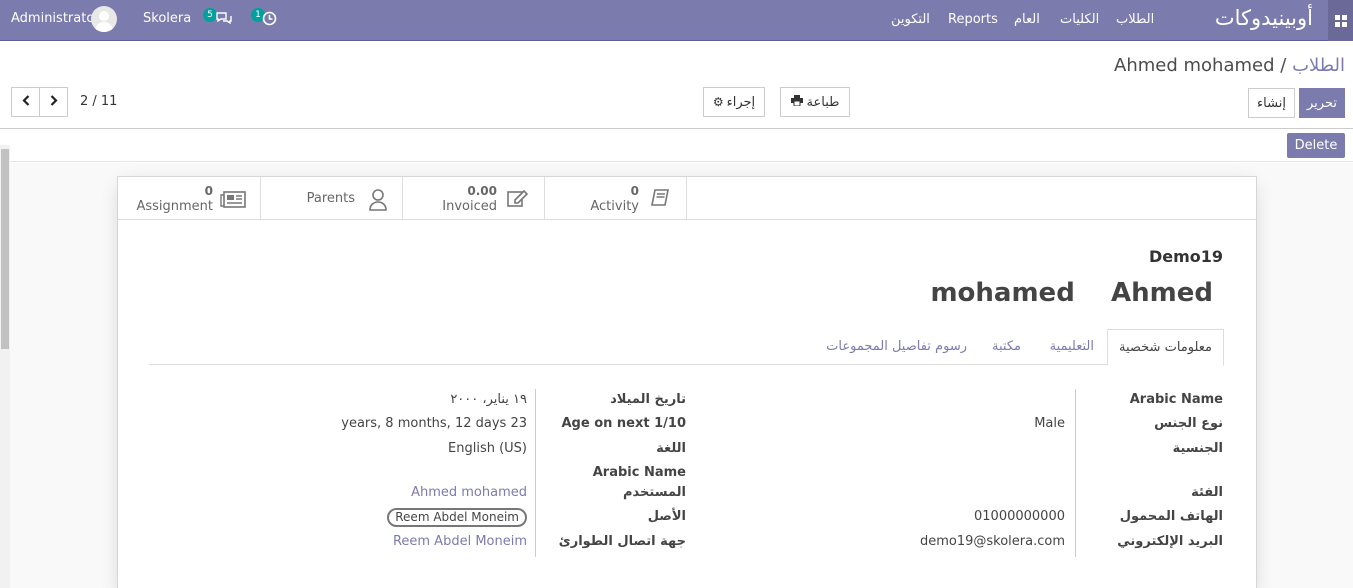 The height and width of the screenshot is (588, 1353). What do you see at coordinates (5, 366) in the screenshot?
I see `scrollbar` at bounding box center [5, 366].